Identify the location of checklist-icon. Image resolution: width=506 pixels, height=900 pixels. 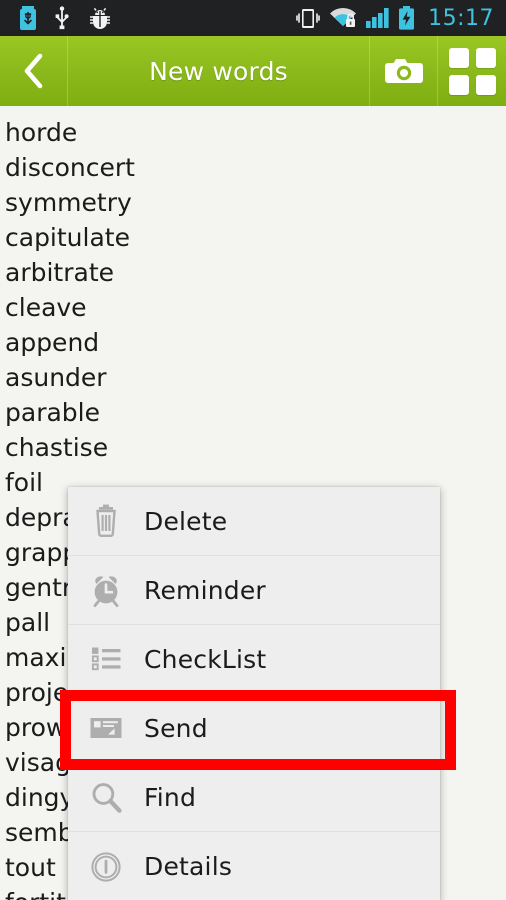
(106, 659).